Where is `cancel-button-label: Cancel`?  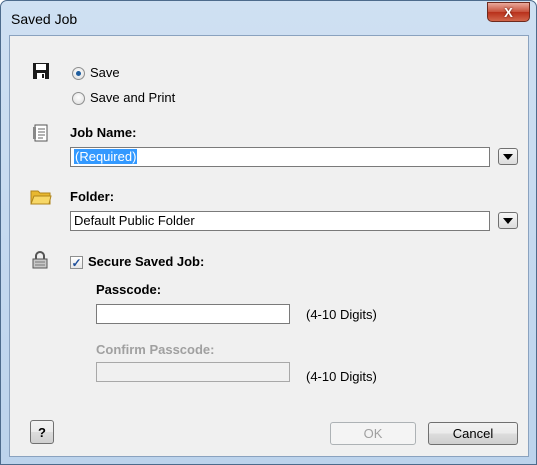
cancel-button-label: Cancel is located at coordinates (473, 433).